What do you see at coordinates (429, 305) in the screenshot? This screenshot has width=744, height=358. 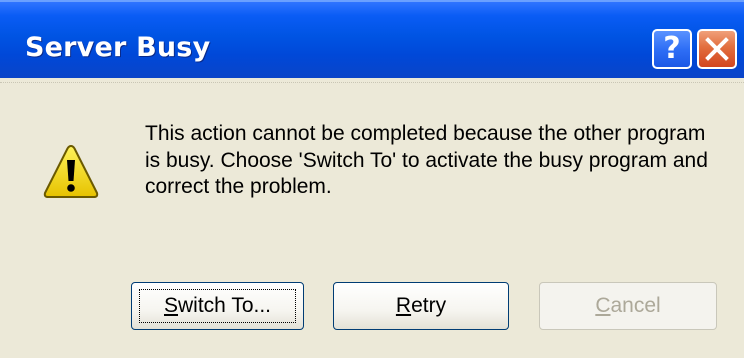 I see `retry-label: etry` at bounding box center [429, 305].